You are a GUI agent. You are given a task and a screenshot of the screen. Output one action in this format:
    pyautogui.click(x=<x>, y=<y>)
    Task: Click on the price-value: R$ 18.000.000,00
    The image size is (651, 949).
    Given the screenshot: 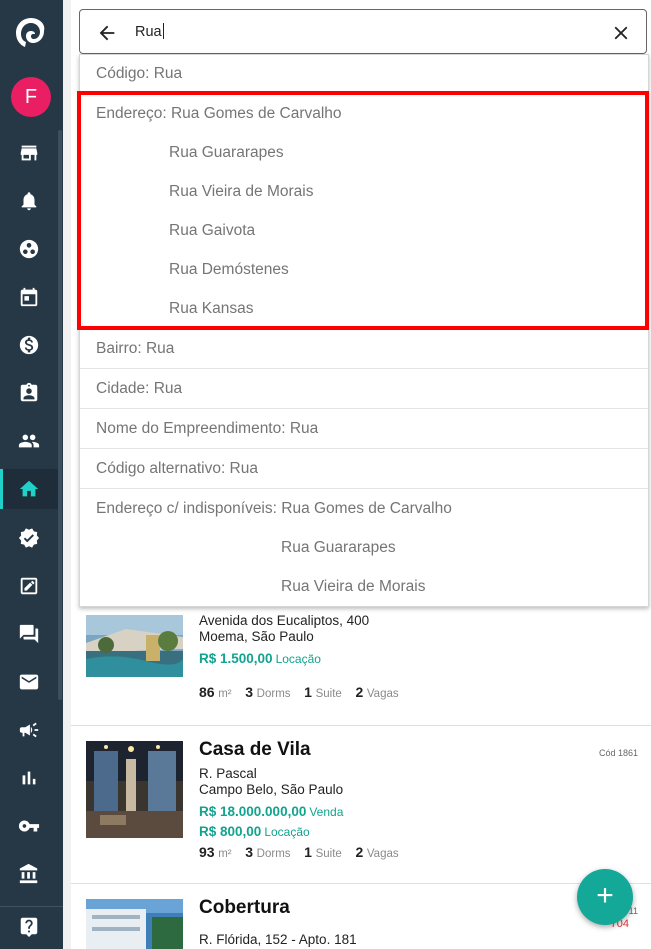 What is the action you would take?
    pyautogui.click(x=253, y=811)
    